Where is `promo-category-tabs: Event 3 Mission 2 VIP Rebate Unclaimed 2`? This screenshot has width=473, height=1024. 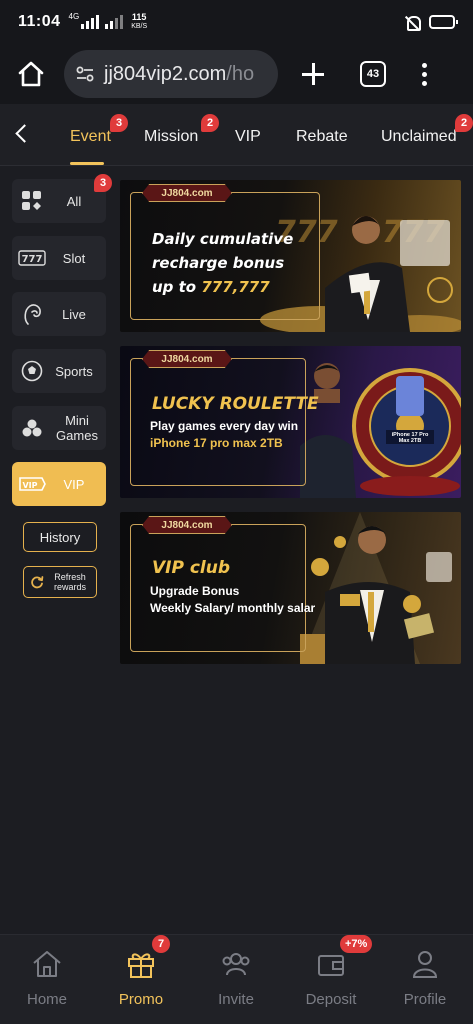
promo-category-tabs: Event 3 Mission 2 VIP Rebate Unclaimed 2 is located at coordinates (236, 135).